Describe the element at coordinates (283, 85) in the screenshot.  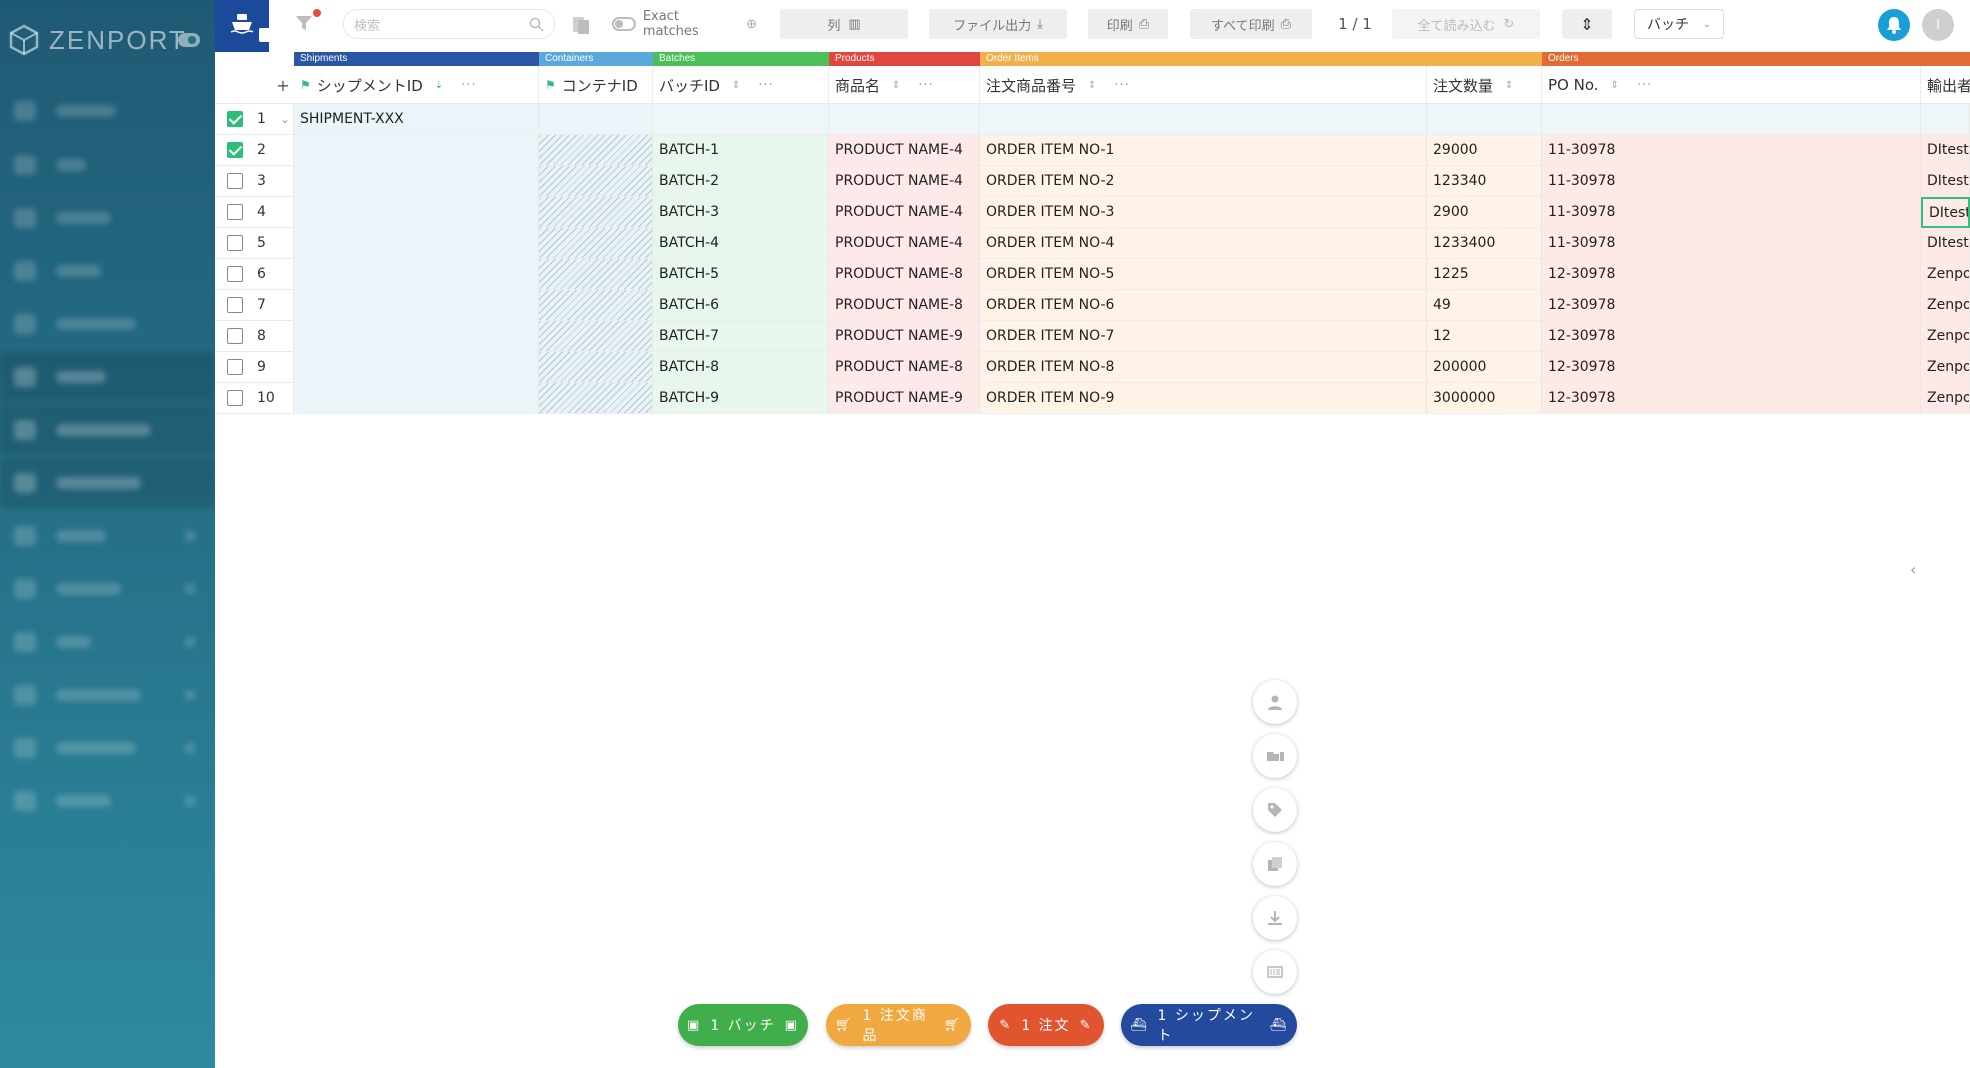
I see `add-row-button: +` at that location.